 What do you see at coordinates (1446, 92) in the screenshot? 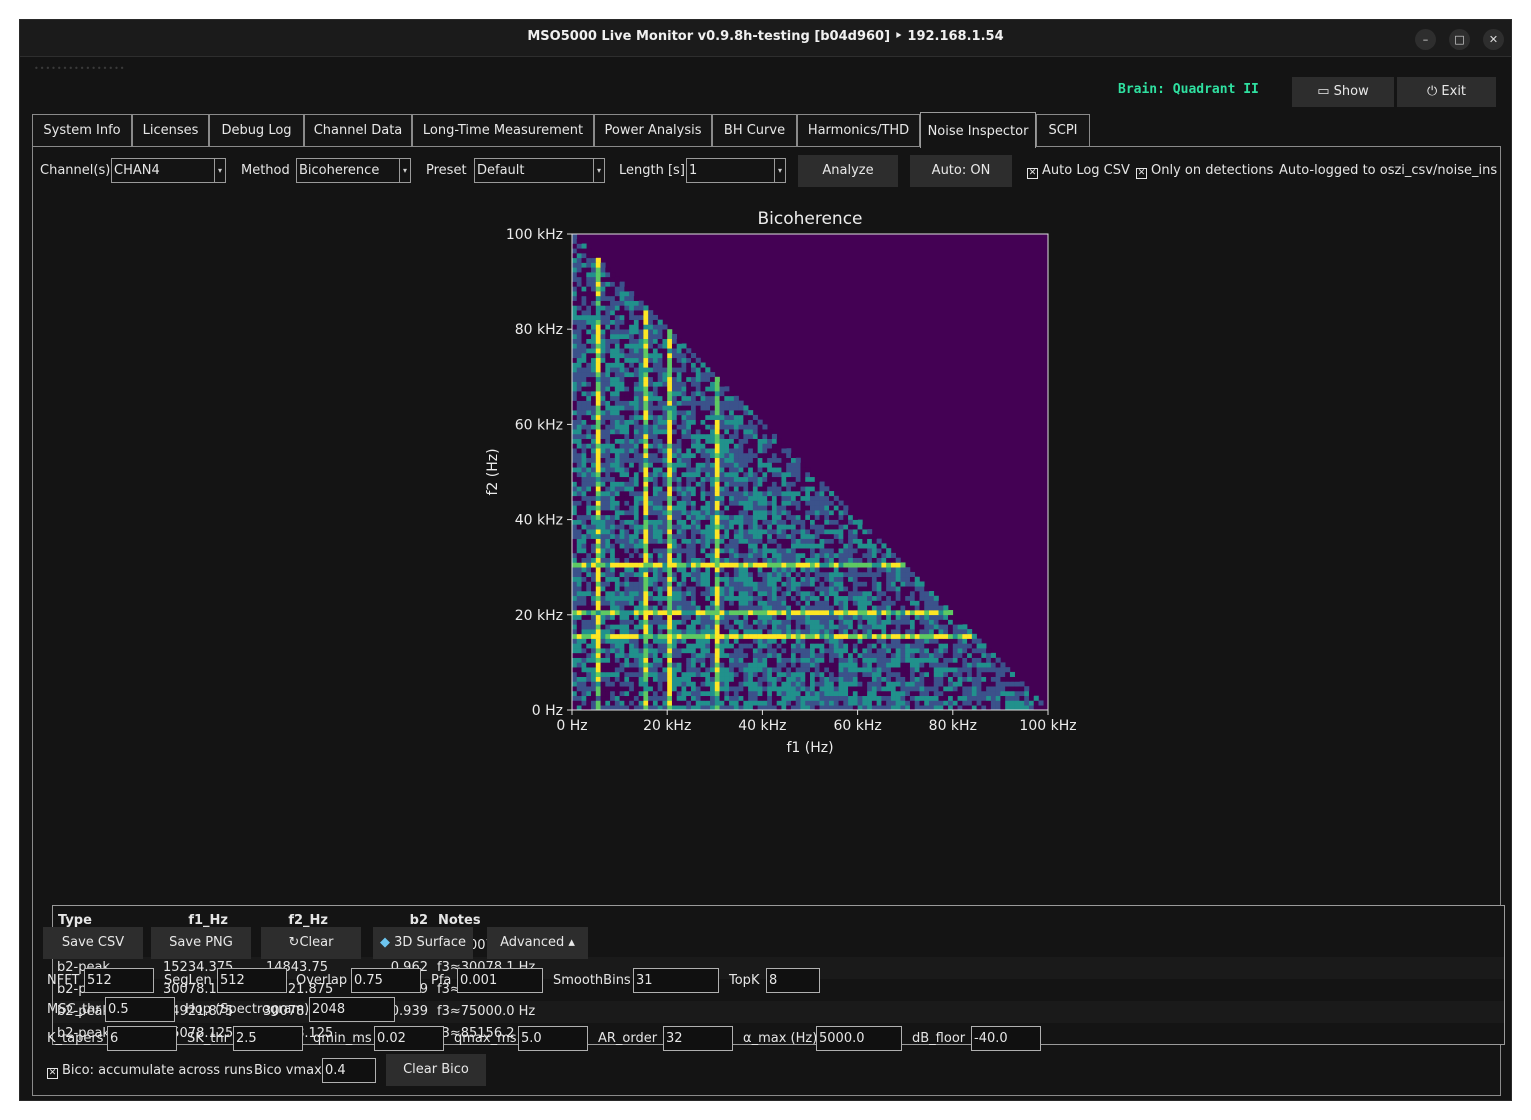
I see `exit-button: ⏻ Exit` at bounding box center [1446, 92].